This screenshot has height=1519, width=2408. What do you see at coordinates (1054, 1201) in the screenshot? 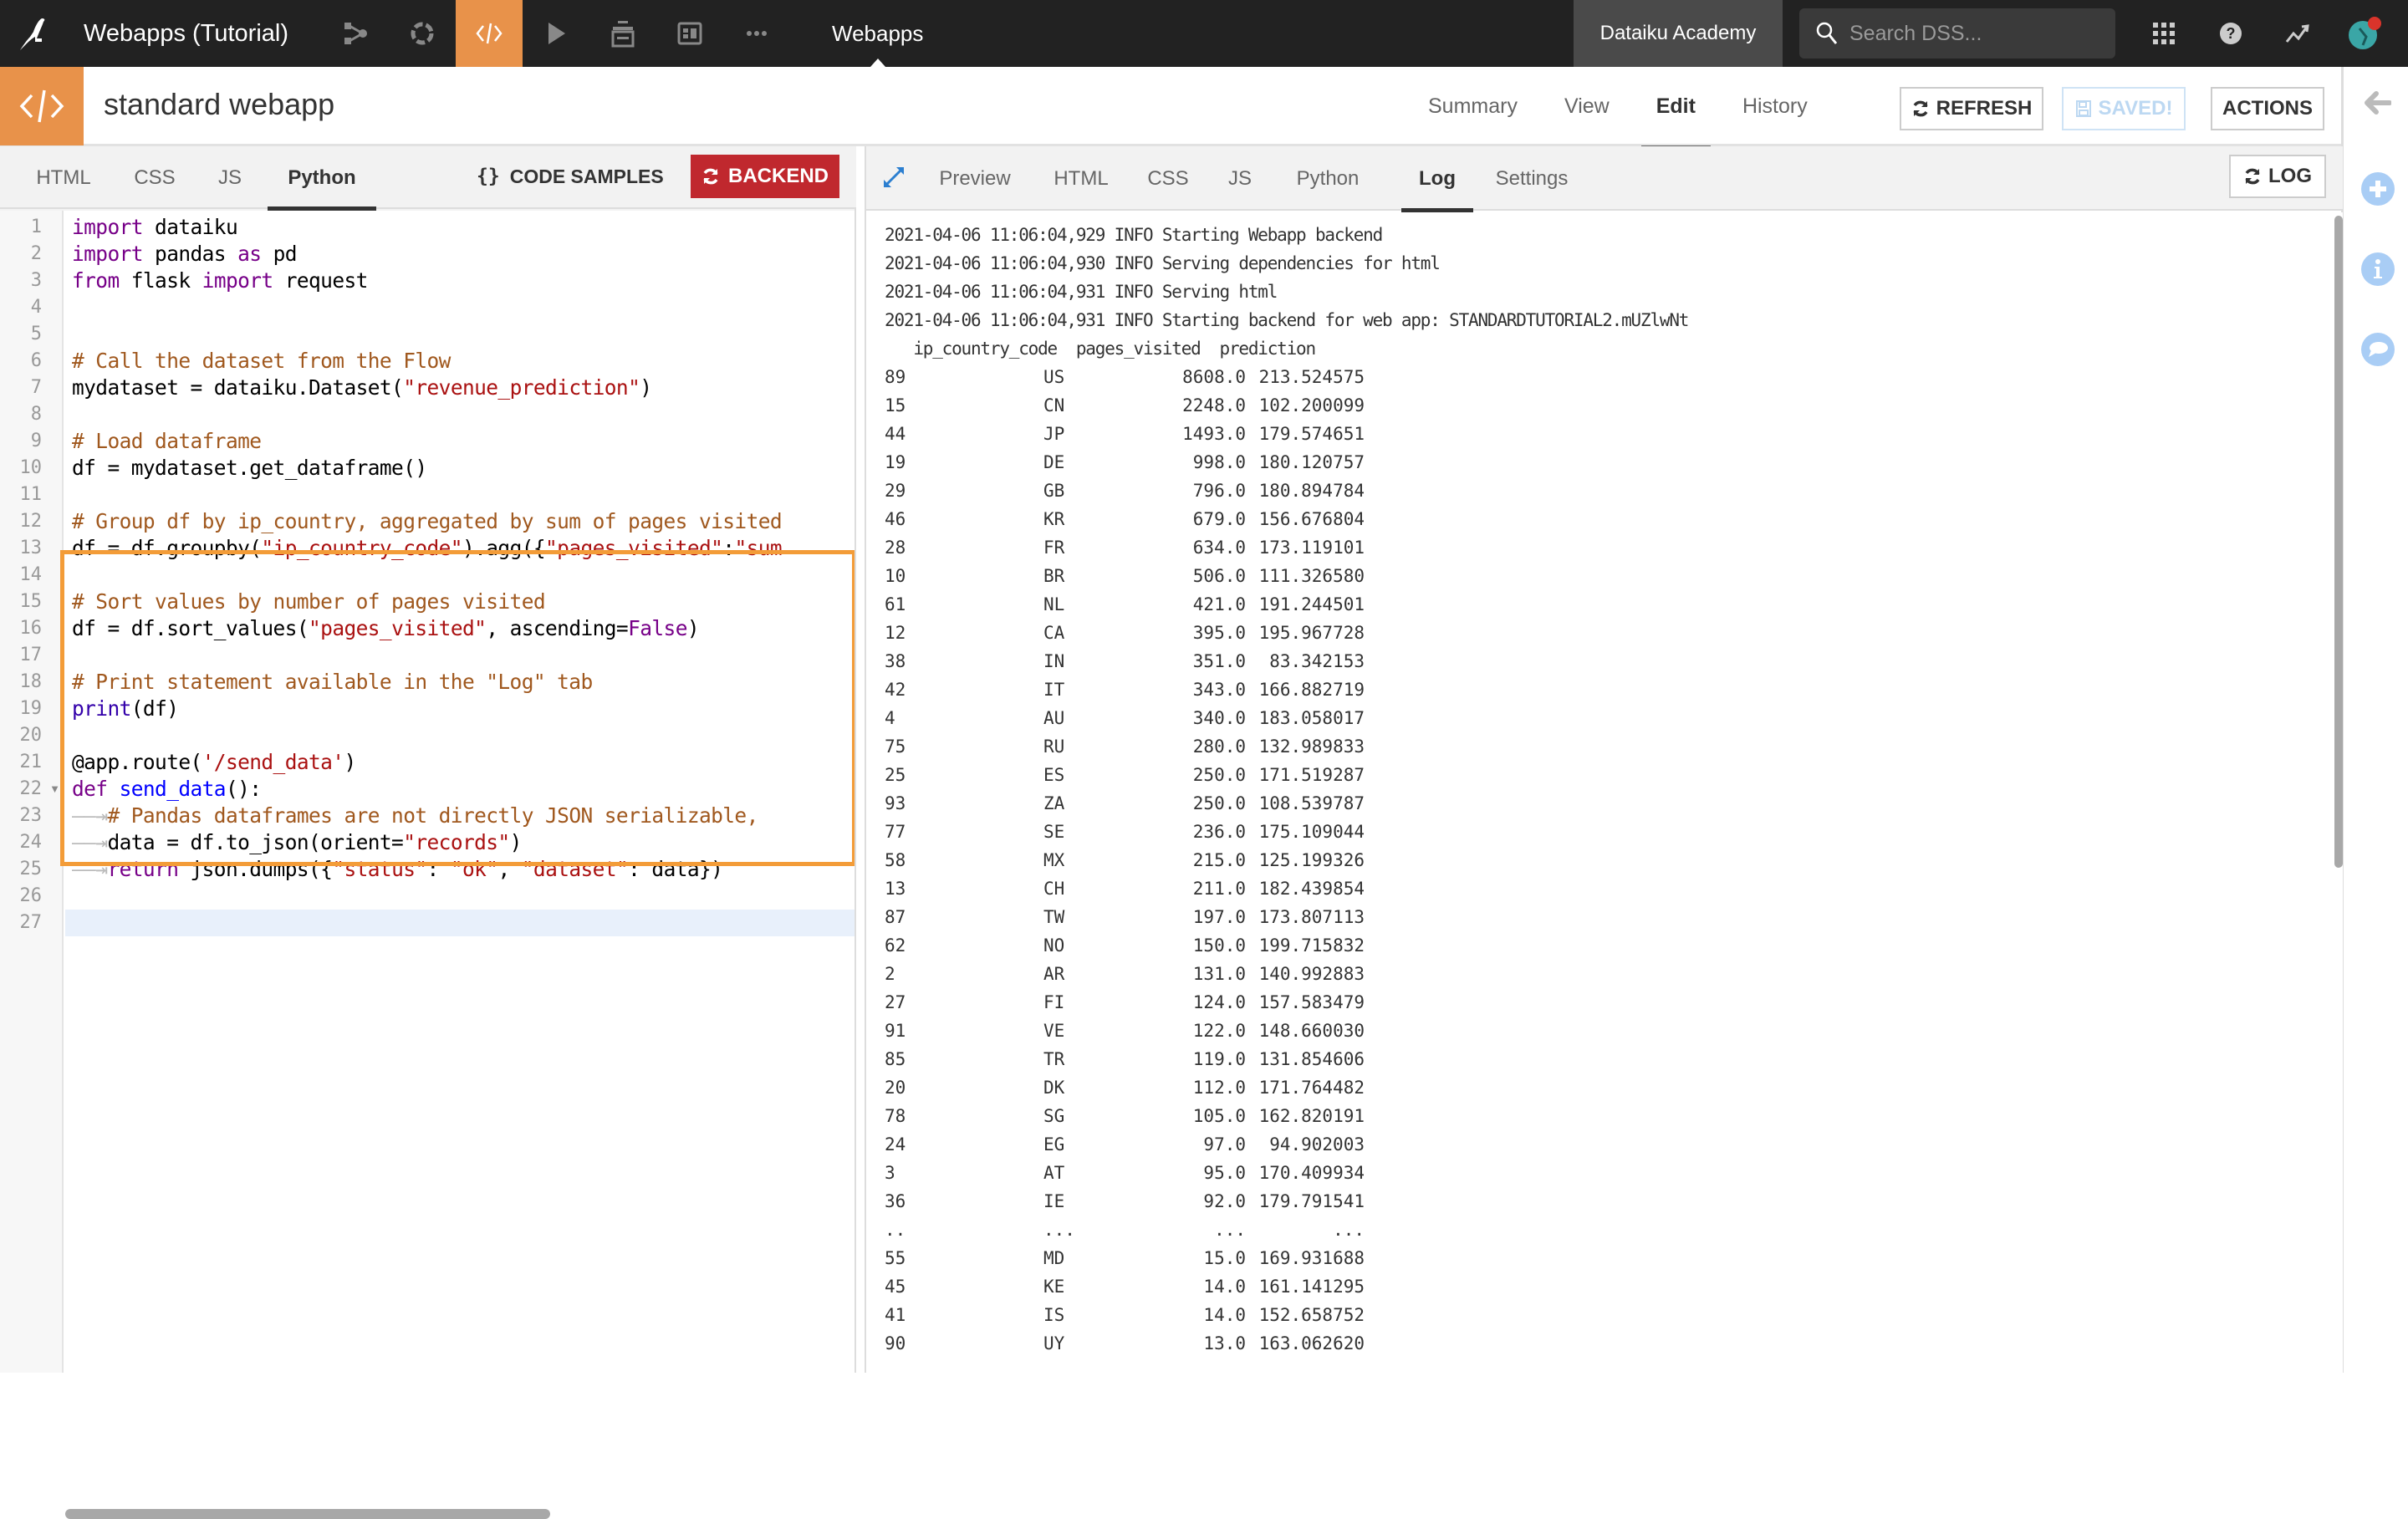
I see `country-code: IE` at bounding box center [1054, 1201].